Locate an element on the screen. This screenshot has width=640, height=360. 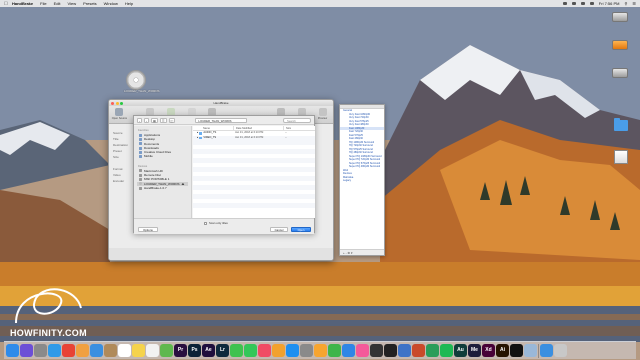
notes-icon is located at coordinates (138, 350).